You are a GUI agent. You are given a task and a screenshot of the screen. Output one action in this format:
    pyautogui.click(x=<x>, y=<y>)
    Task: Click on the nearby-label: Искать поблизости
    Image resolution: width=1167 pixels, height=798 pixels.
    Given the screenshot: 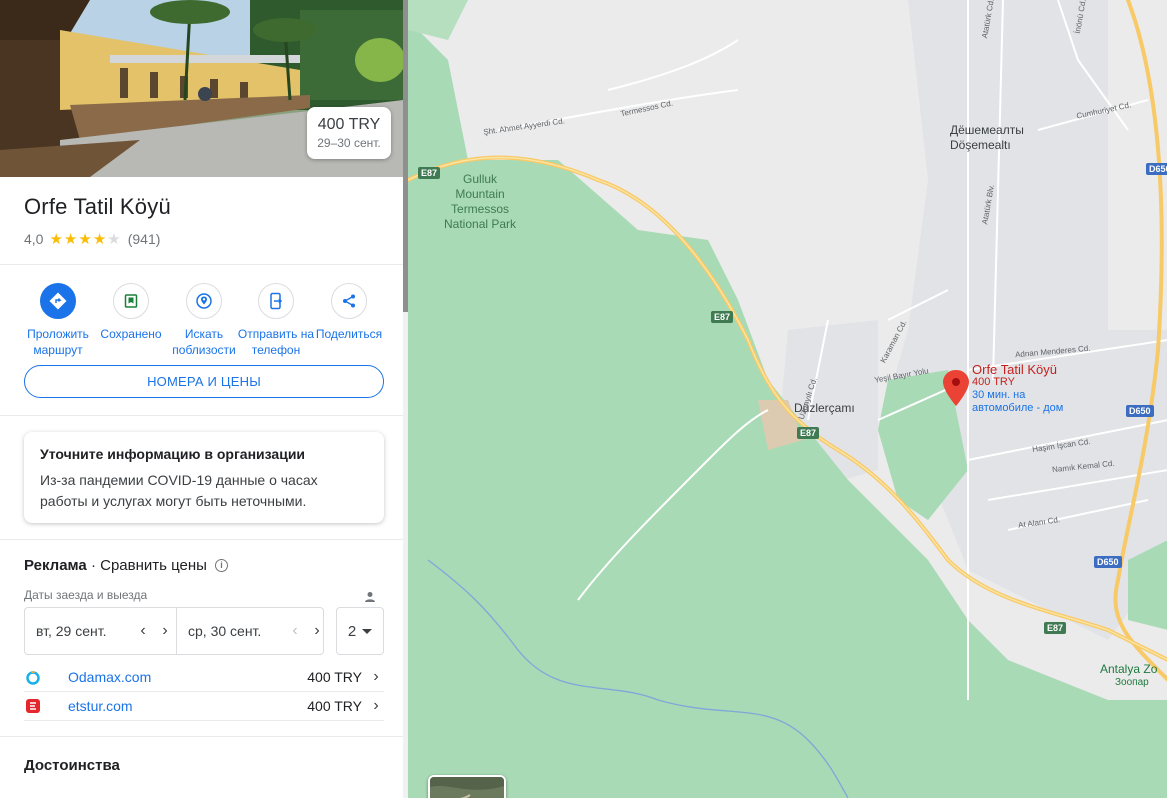 What is the action you would take?
    pyautogui.click(x=204, y=342)
    